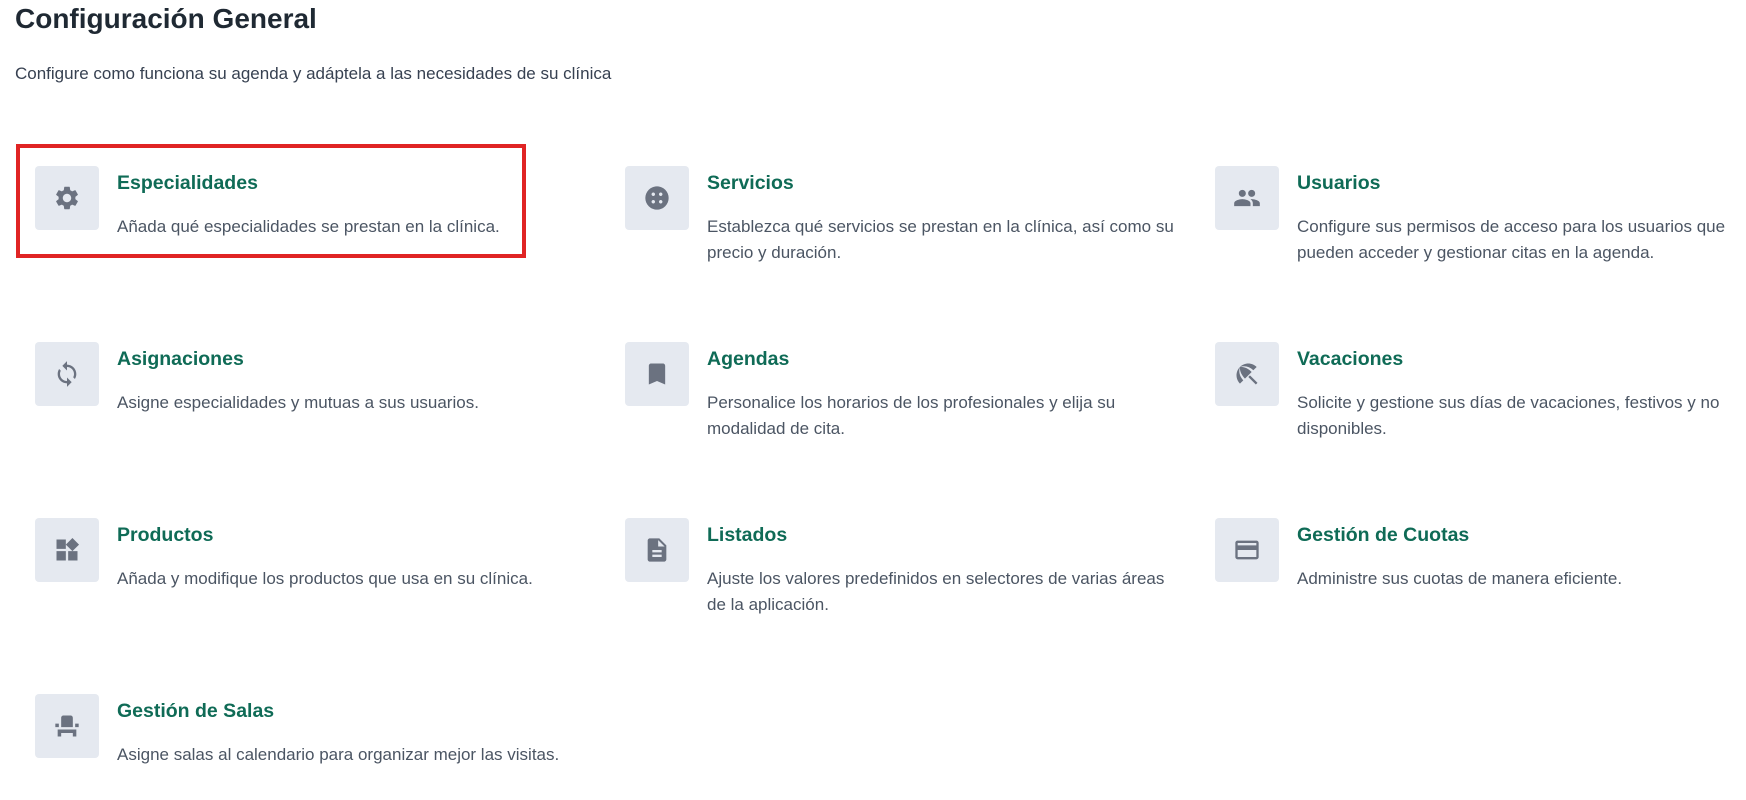 Image resolution: width=1746 pixels, height=800 pixels. Describe the element at coordinates (657, 374) in the screenshot. I see `bookmark-icon` at that location.